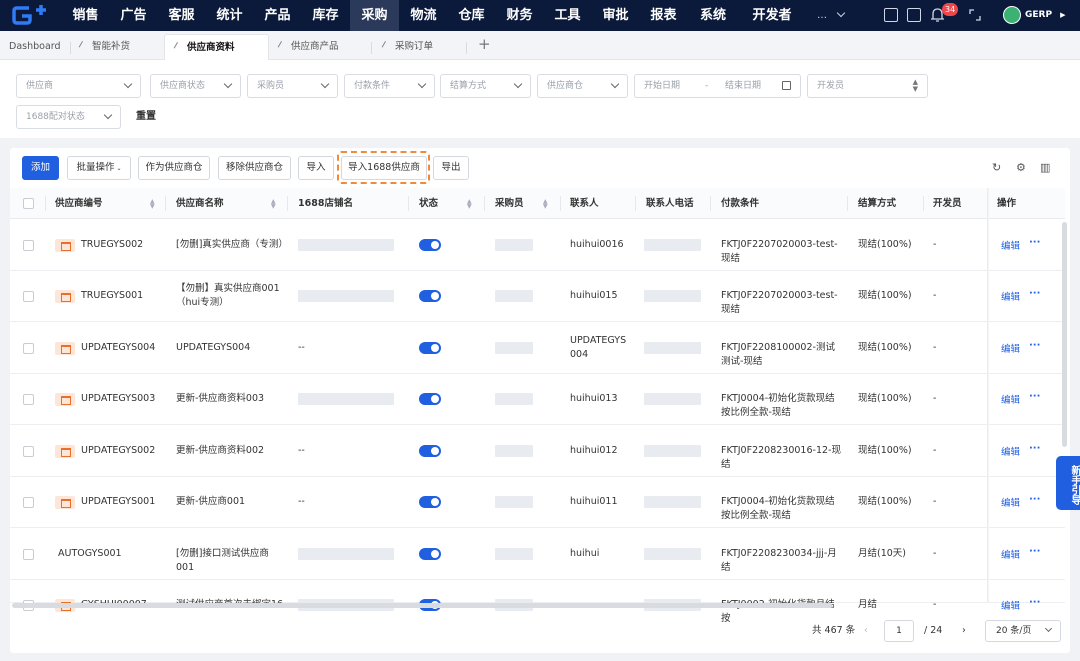  I want to click on col-1688-shop: 1688店铺名, so click(325, 203).